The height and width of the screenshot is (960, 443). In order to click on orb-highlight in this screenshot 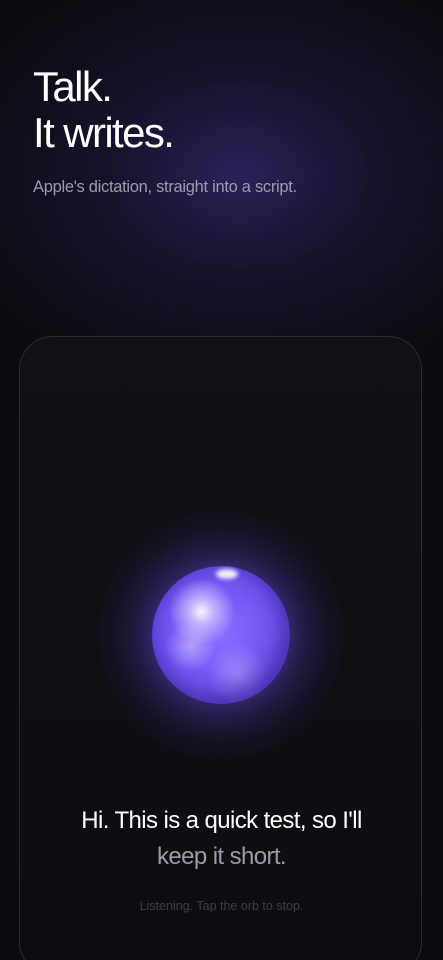, I will do `click(226, 574)`.